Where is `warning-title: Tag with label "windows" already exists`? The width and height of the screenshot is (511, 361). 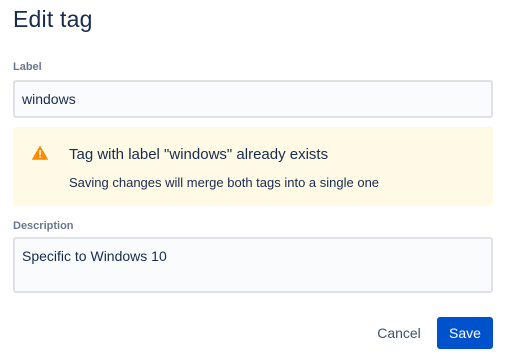 warning-title: Tag with label "windows" already exists is located at coordinates (199, 154).